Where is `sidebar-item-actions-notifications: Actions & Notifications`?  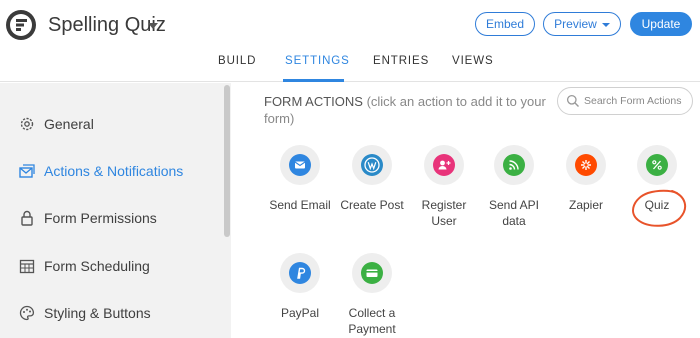
sidebar-item-actions-notifications: Actions & Notifications is located at coordinates (100, 171).